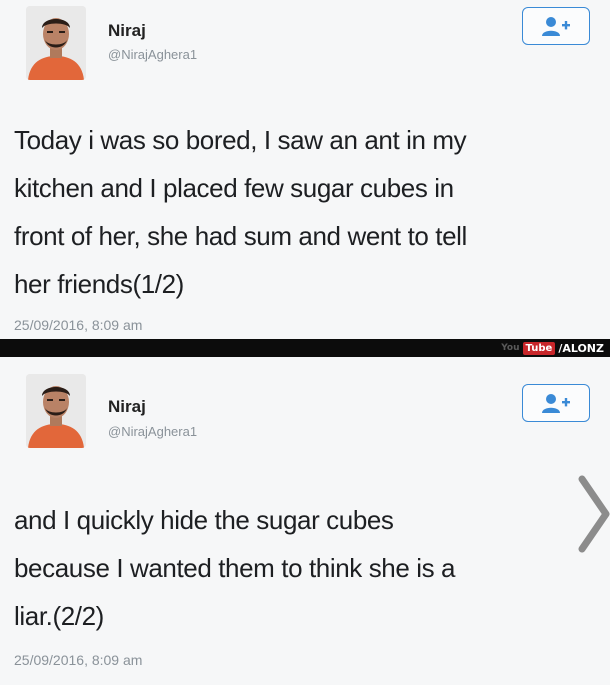 This screenshot has height=685, width=610. What do you see at coordinates (235, 568) in the screenshot?
I see `tweet-text-line: because I wanted them to think she is a` at bounding box center [235, 568].